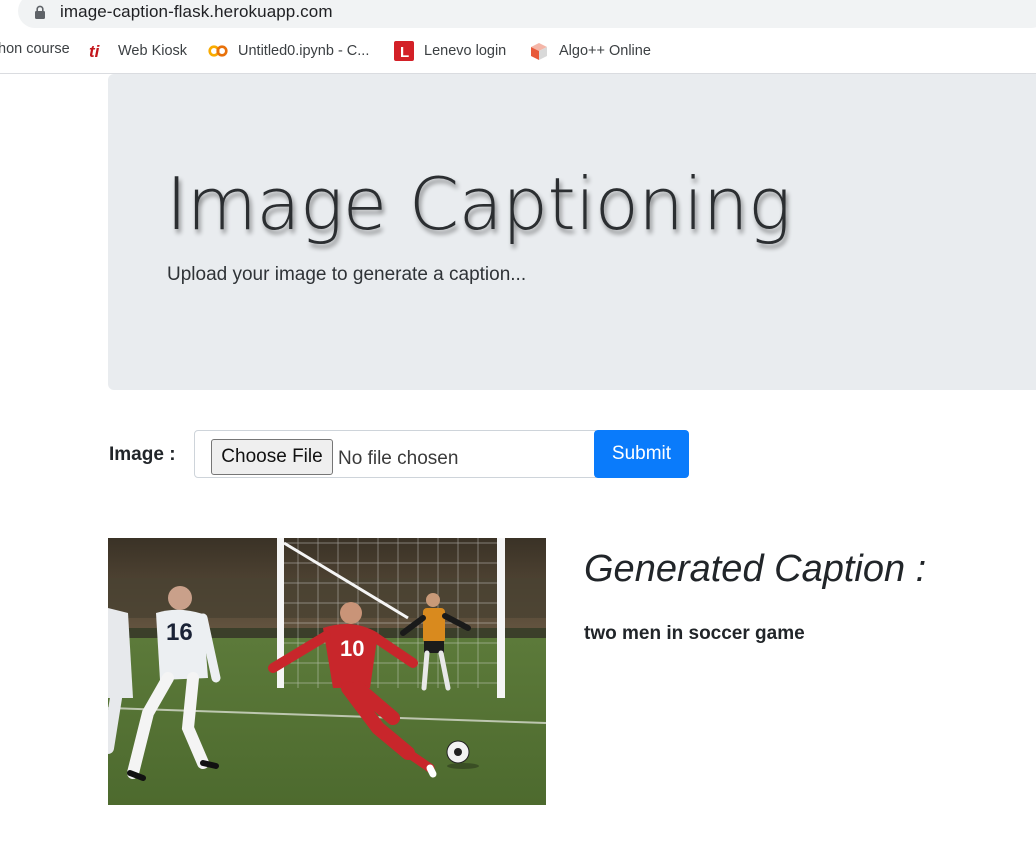  I want to click on choose-file-button: Choose File, so click(272, 457).